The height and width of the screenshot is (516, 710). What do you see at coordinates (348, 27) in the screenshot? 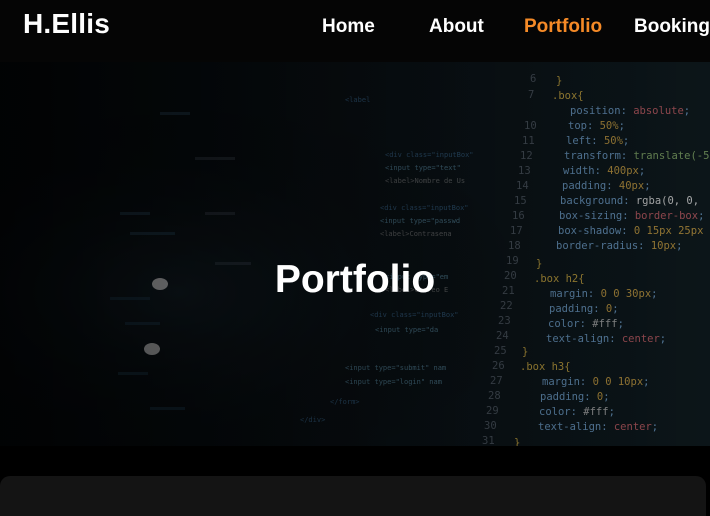
I see `nav-home-link: Home` at bounding box center [348, 27].